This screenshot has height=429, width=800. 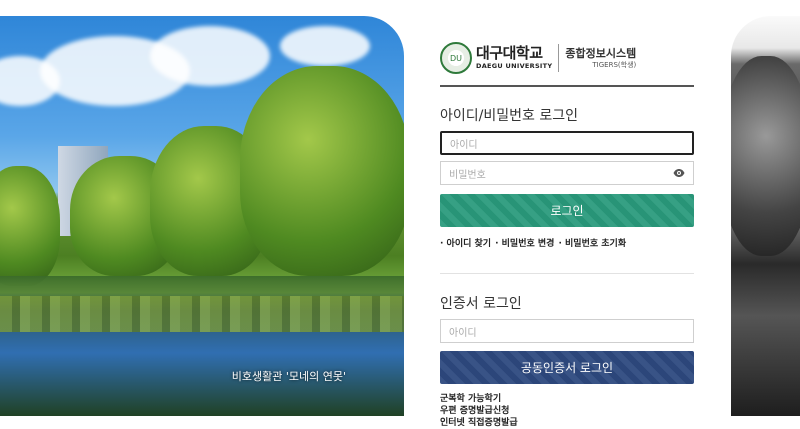 I want to click on logo-divider, so click(x=559, y=58).